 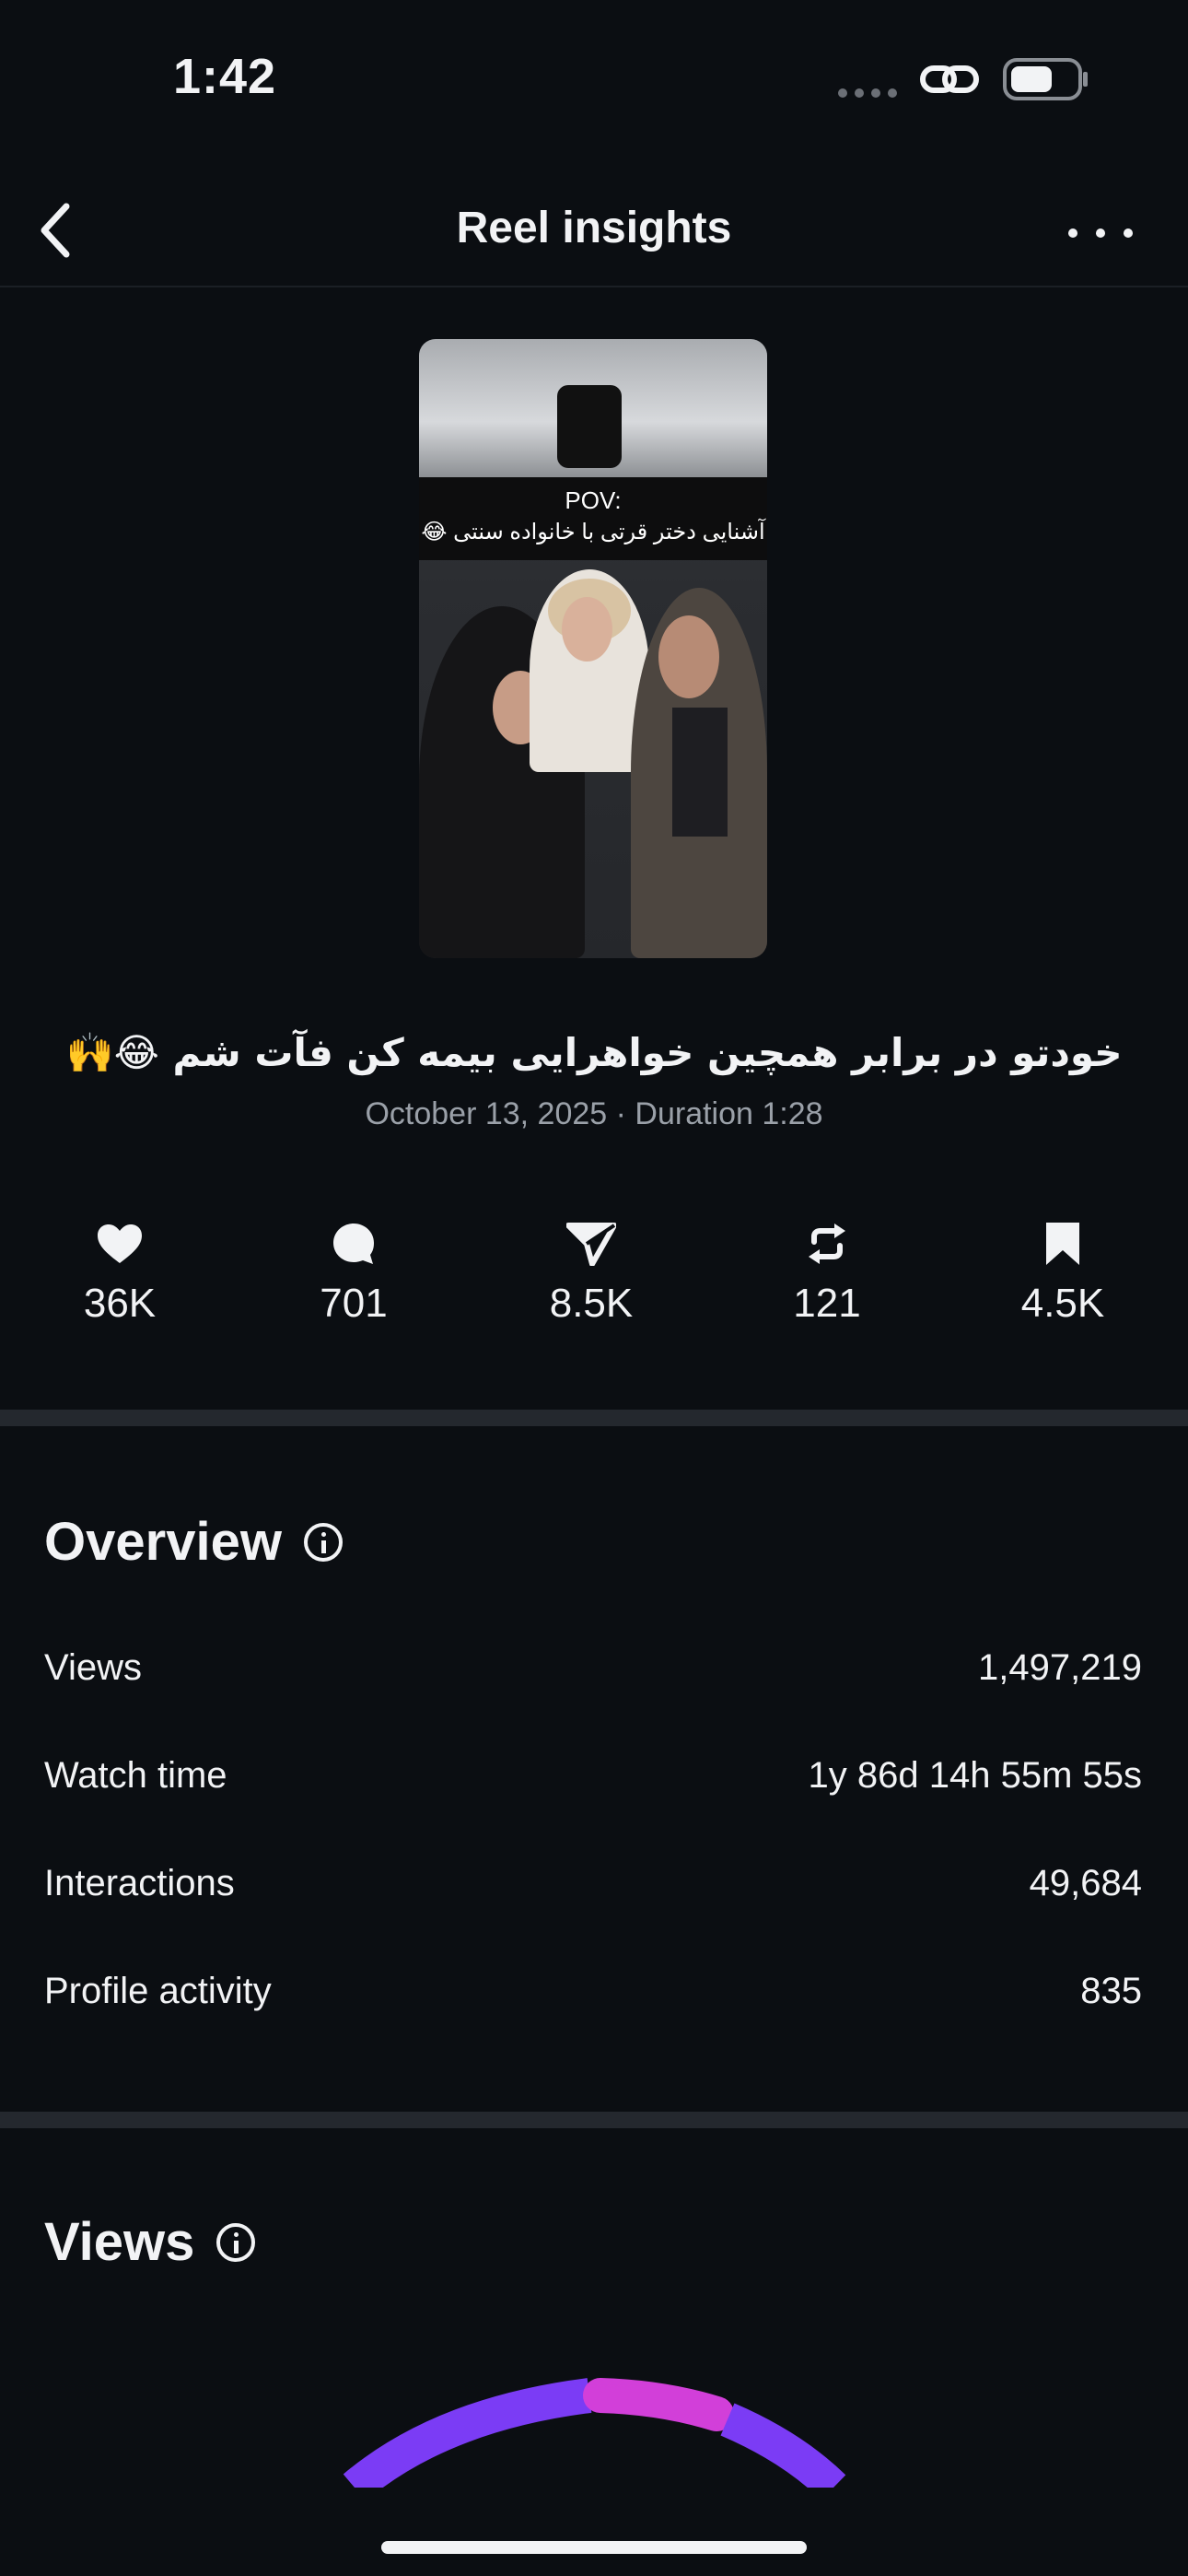 I want to click on likes-count: 36K, so click(x=120, y=1303).